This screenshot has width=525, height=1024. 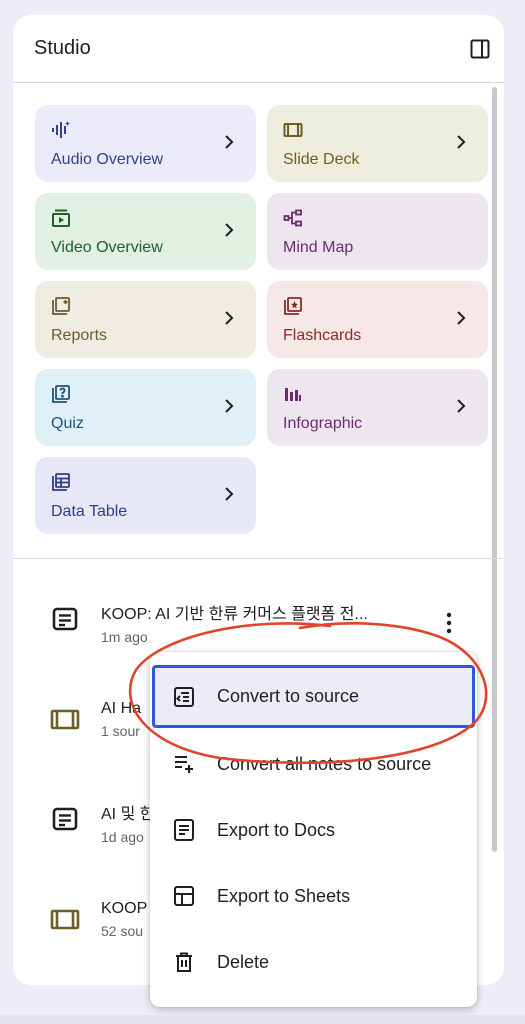 I want to click on list-item: KOOP 52 sou, so click(x=98, y=919).